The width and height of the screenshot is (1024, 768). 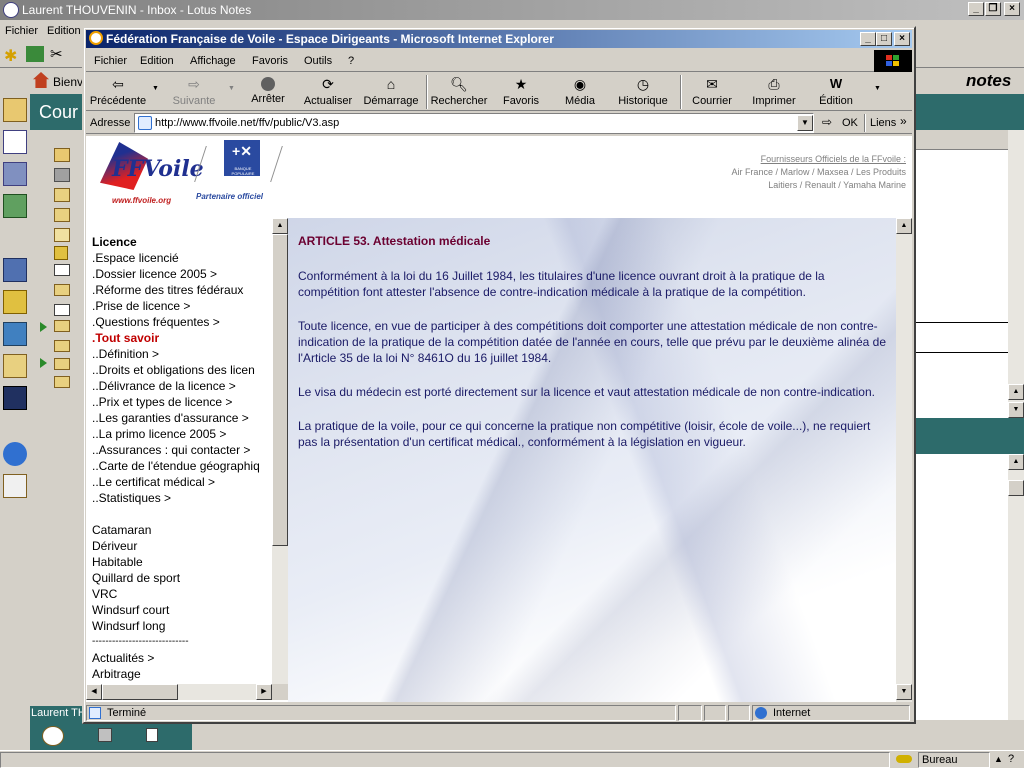 What do you see at coordinates (68, 82) in the screenshot?
I see `lotus-home-tab: Bienv` at bounding box center [68, 82].